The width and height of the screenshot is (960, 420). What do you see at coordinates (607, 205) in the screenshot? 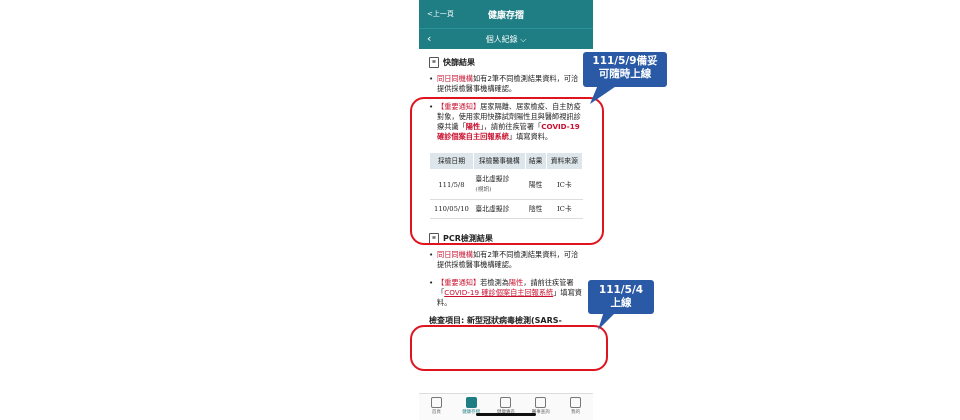
I see `callout-pointers` at bounding box center [607, 205].